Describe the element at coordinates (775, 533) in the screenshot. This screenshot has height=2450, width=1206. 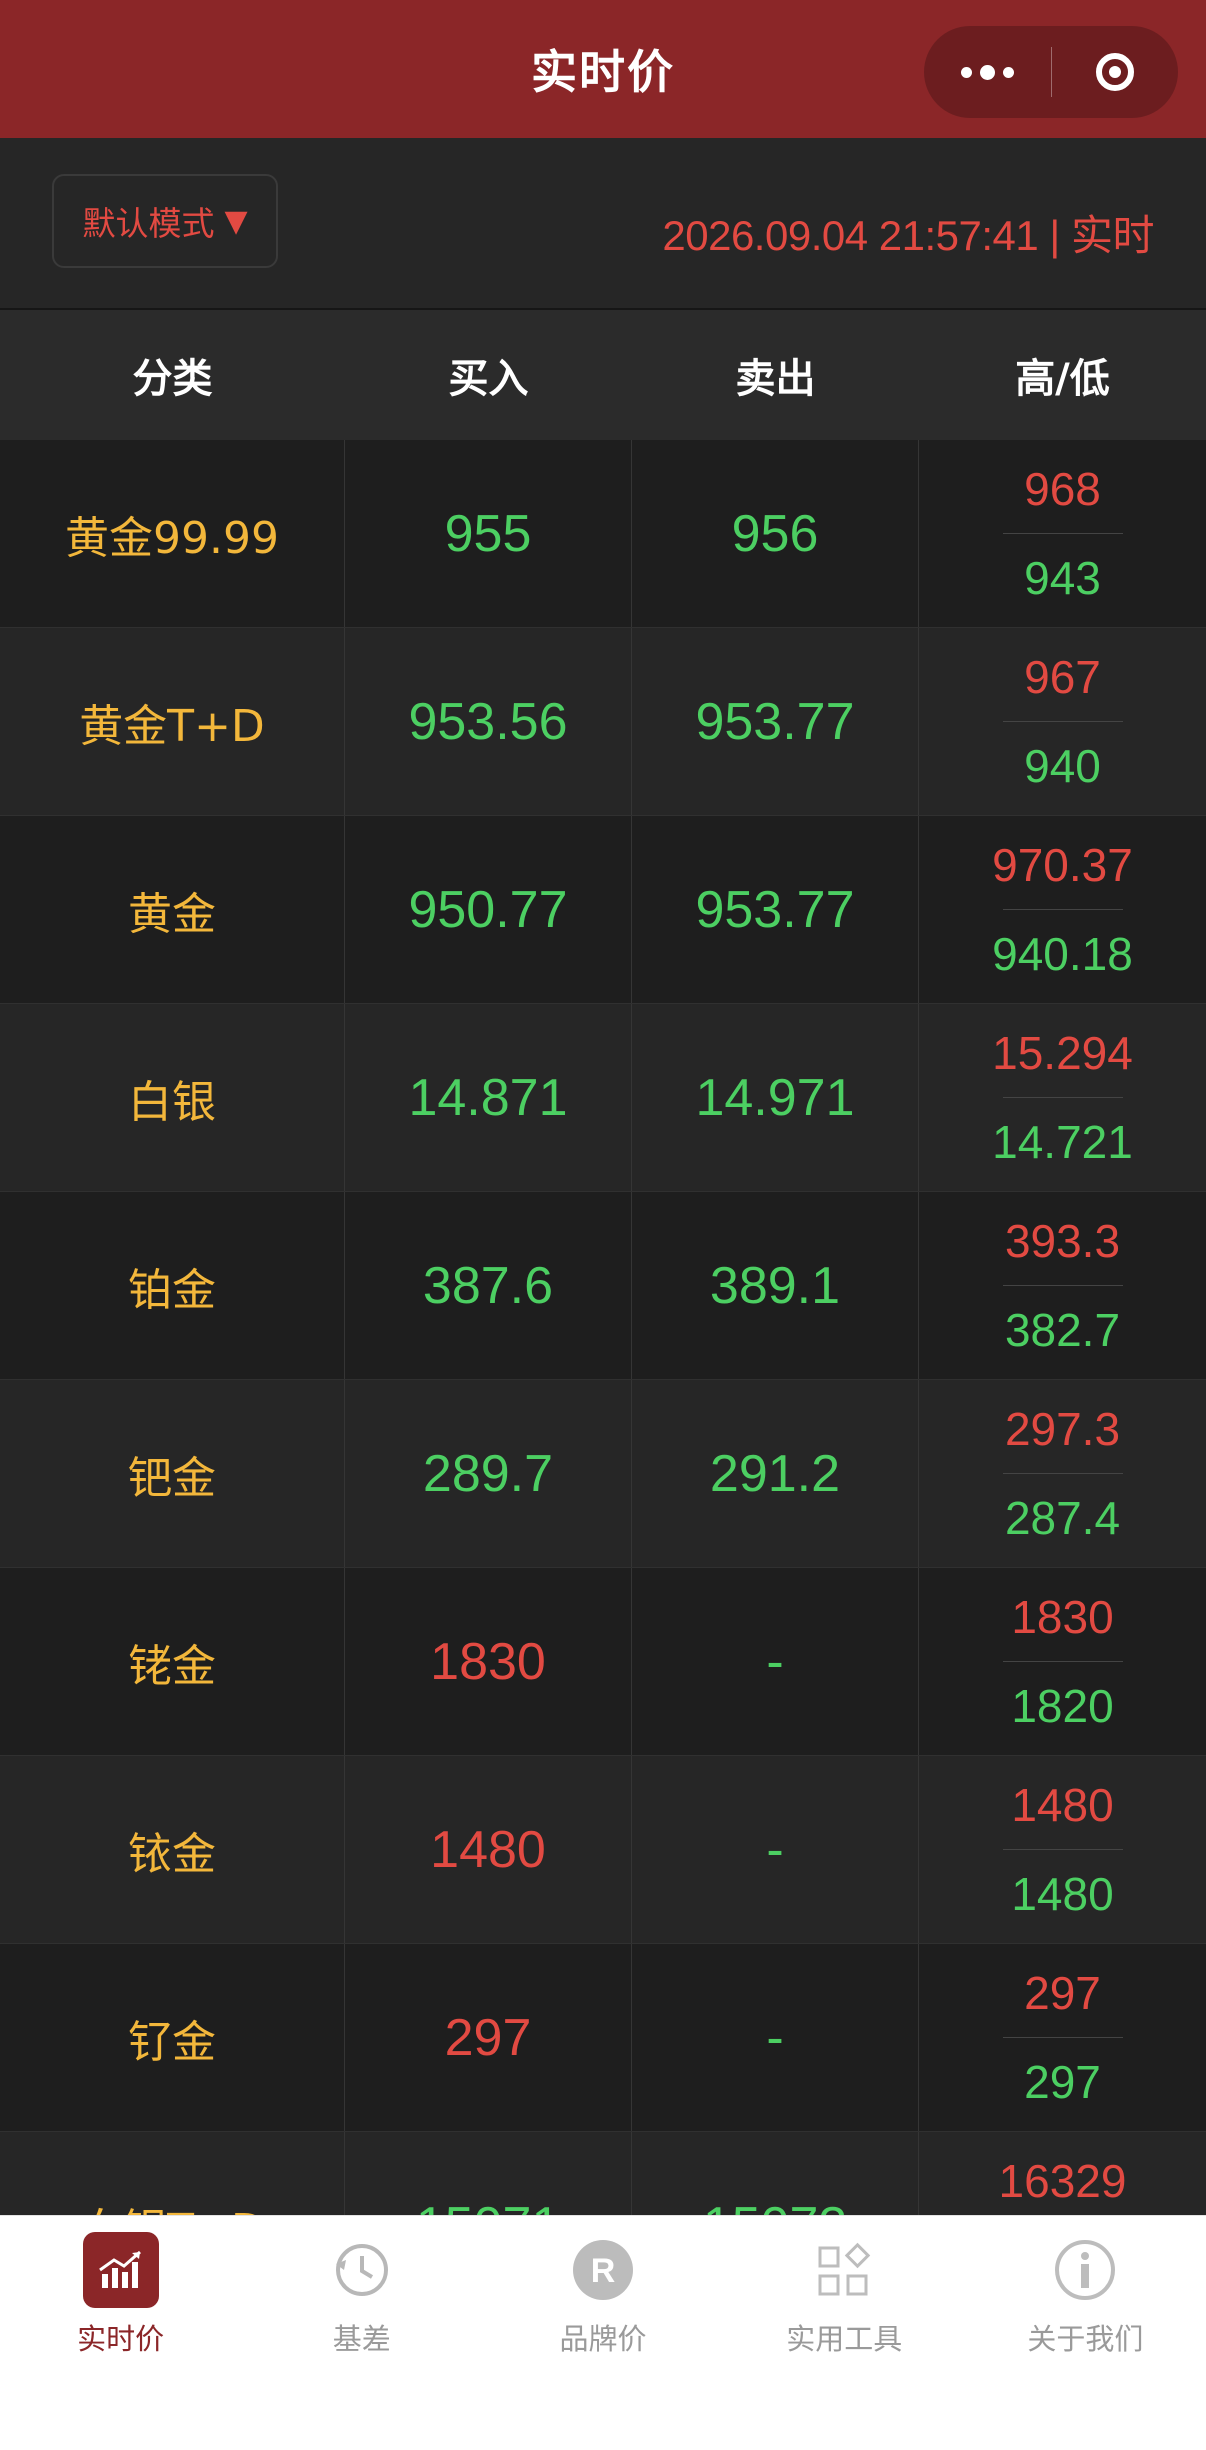
I see `sell-price: 956` at that location.